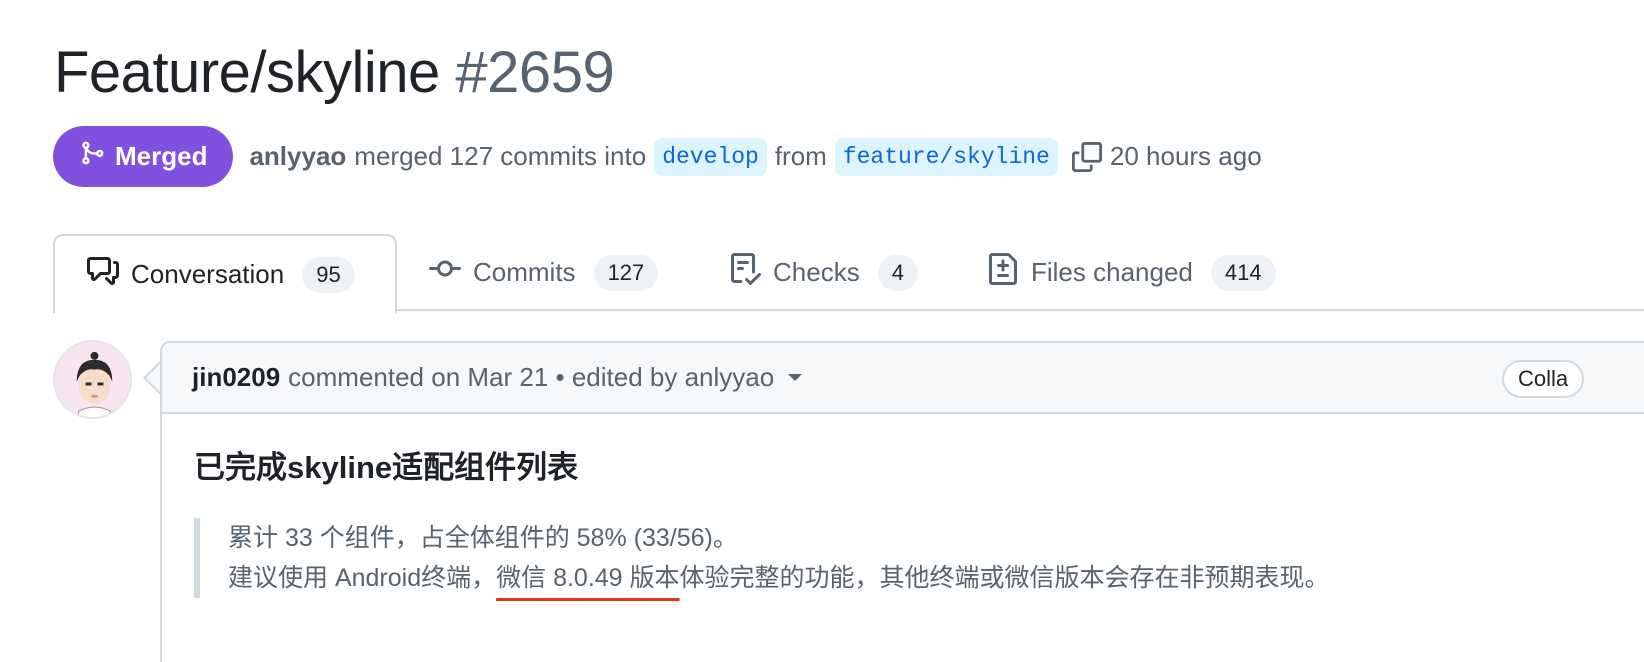  What do you see at coordinates (816, 272) in the screenshot?
I see `tab-checks-label: Checks` at bounding box center [816, 272].